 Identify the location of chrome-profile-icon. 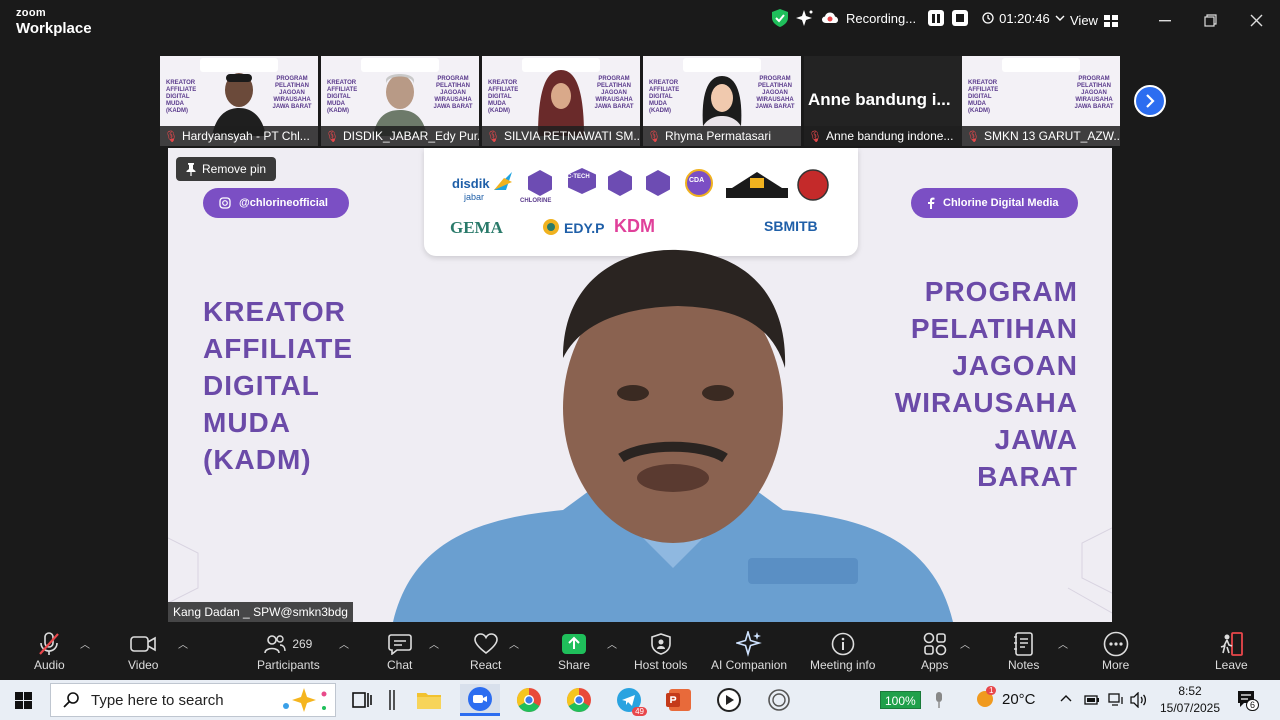
(579, 700).